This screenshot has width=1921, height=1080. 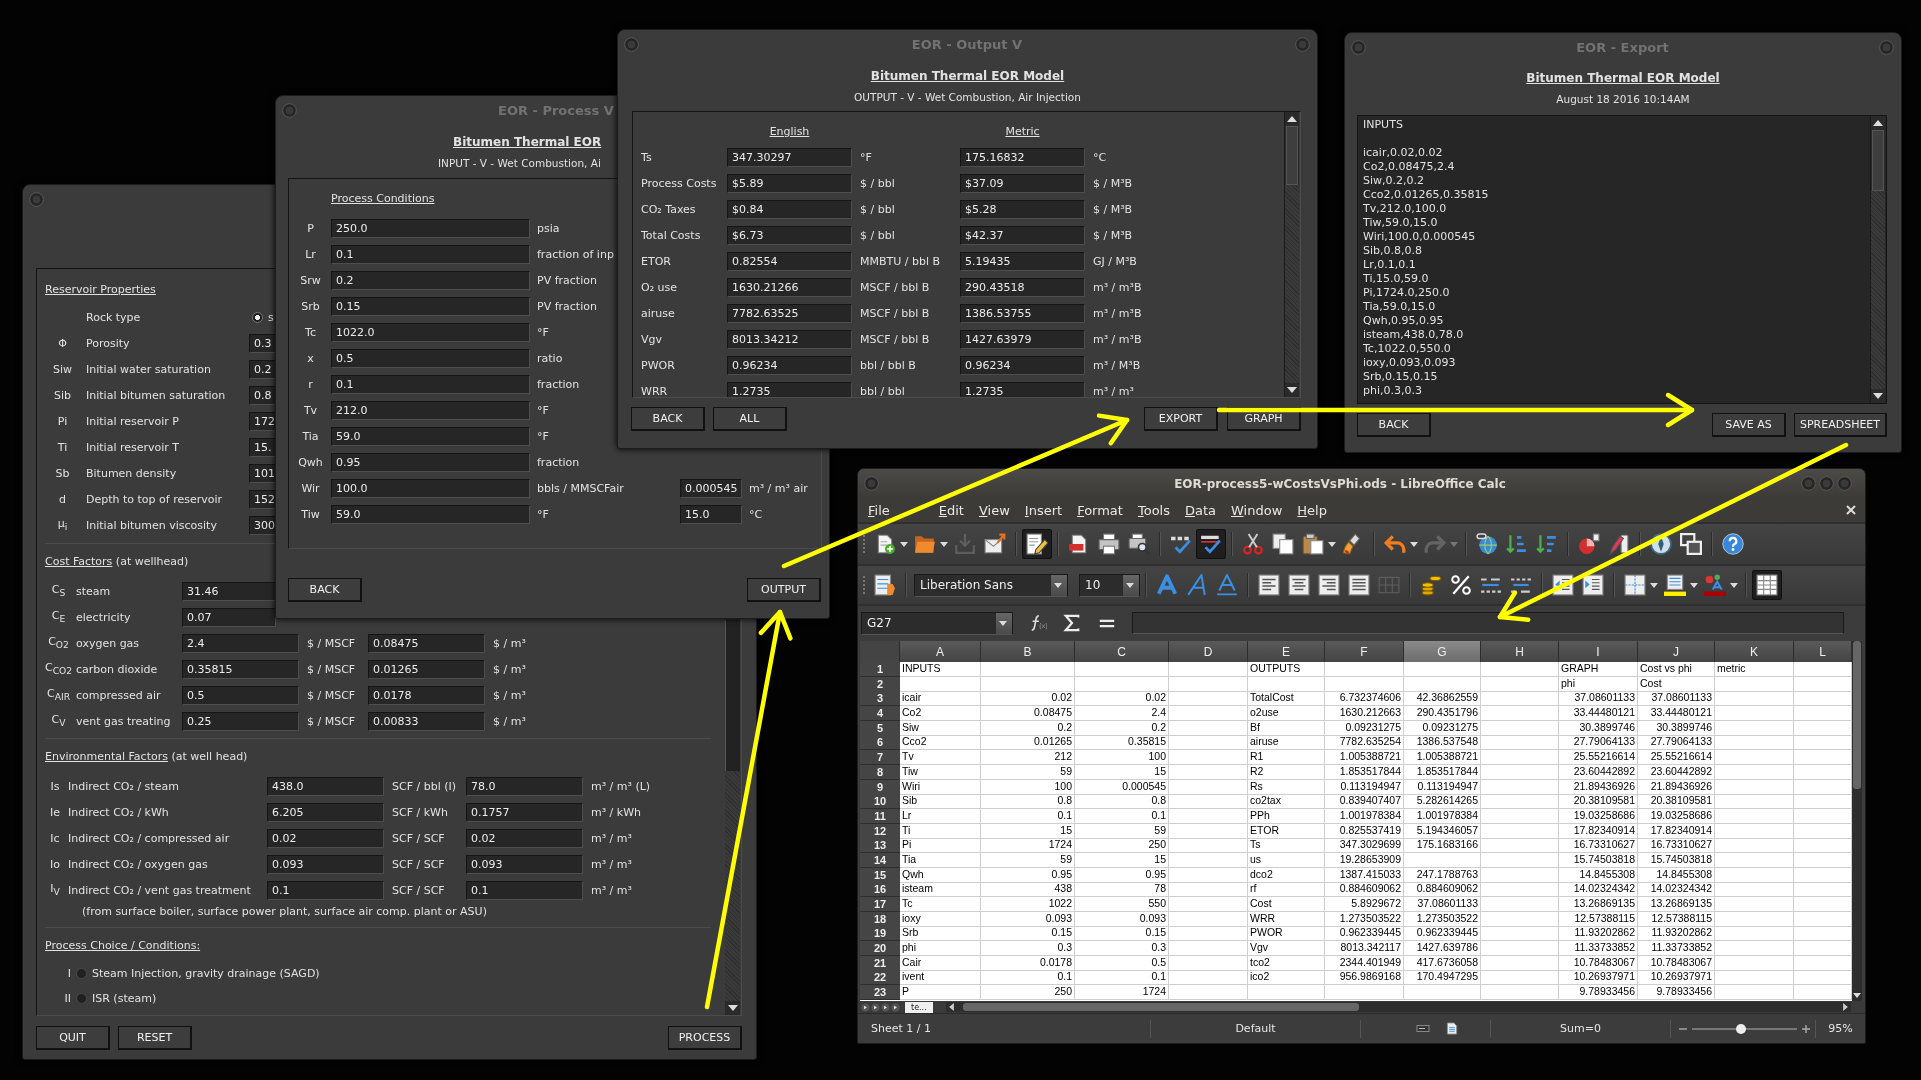 What do you see at coordinates (262, 343) in the screenshot?
I see `text-field: 0.3` at bounding box center [262, 343].